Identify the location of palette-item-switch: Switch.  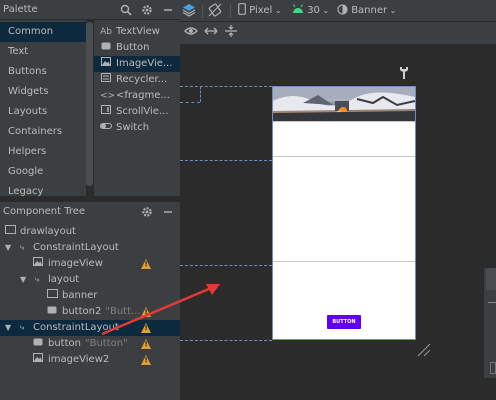
(137, 128).